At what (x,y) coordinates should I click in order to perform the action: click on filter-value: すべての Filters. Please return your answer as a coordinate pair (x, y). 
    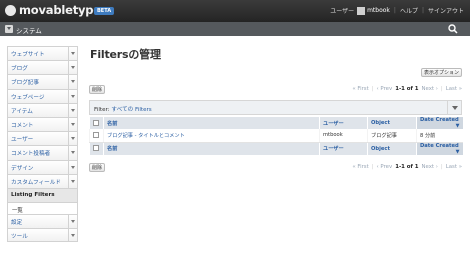
    Looking at the image, I should click on (131, 110).